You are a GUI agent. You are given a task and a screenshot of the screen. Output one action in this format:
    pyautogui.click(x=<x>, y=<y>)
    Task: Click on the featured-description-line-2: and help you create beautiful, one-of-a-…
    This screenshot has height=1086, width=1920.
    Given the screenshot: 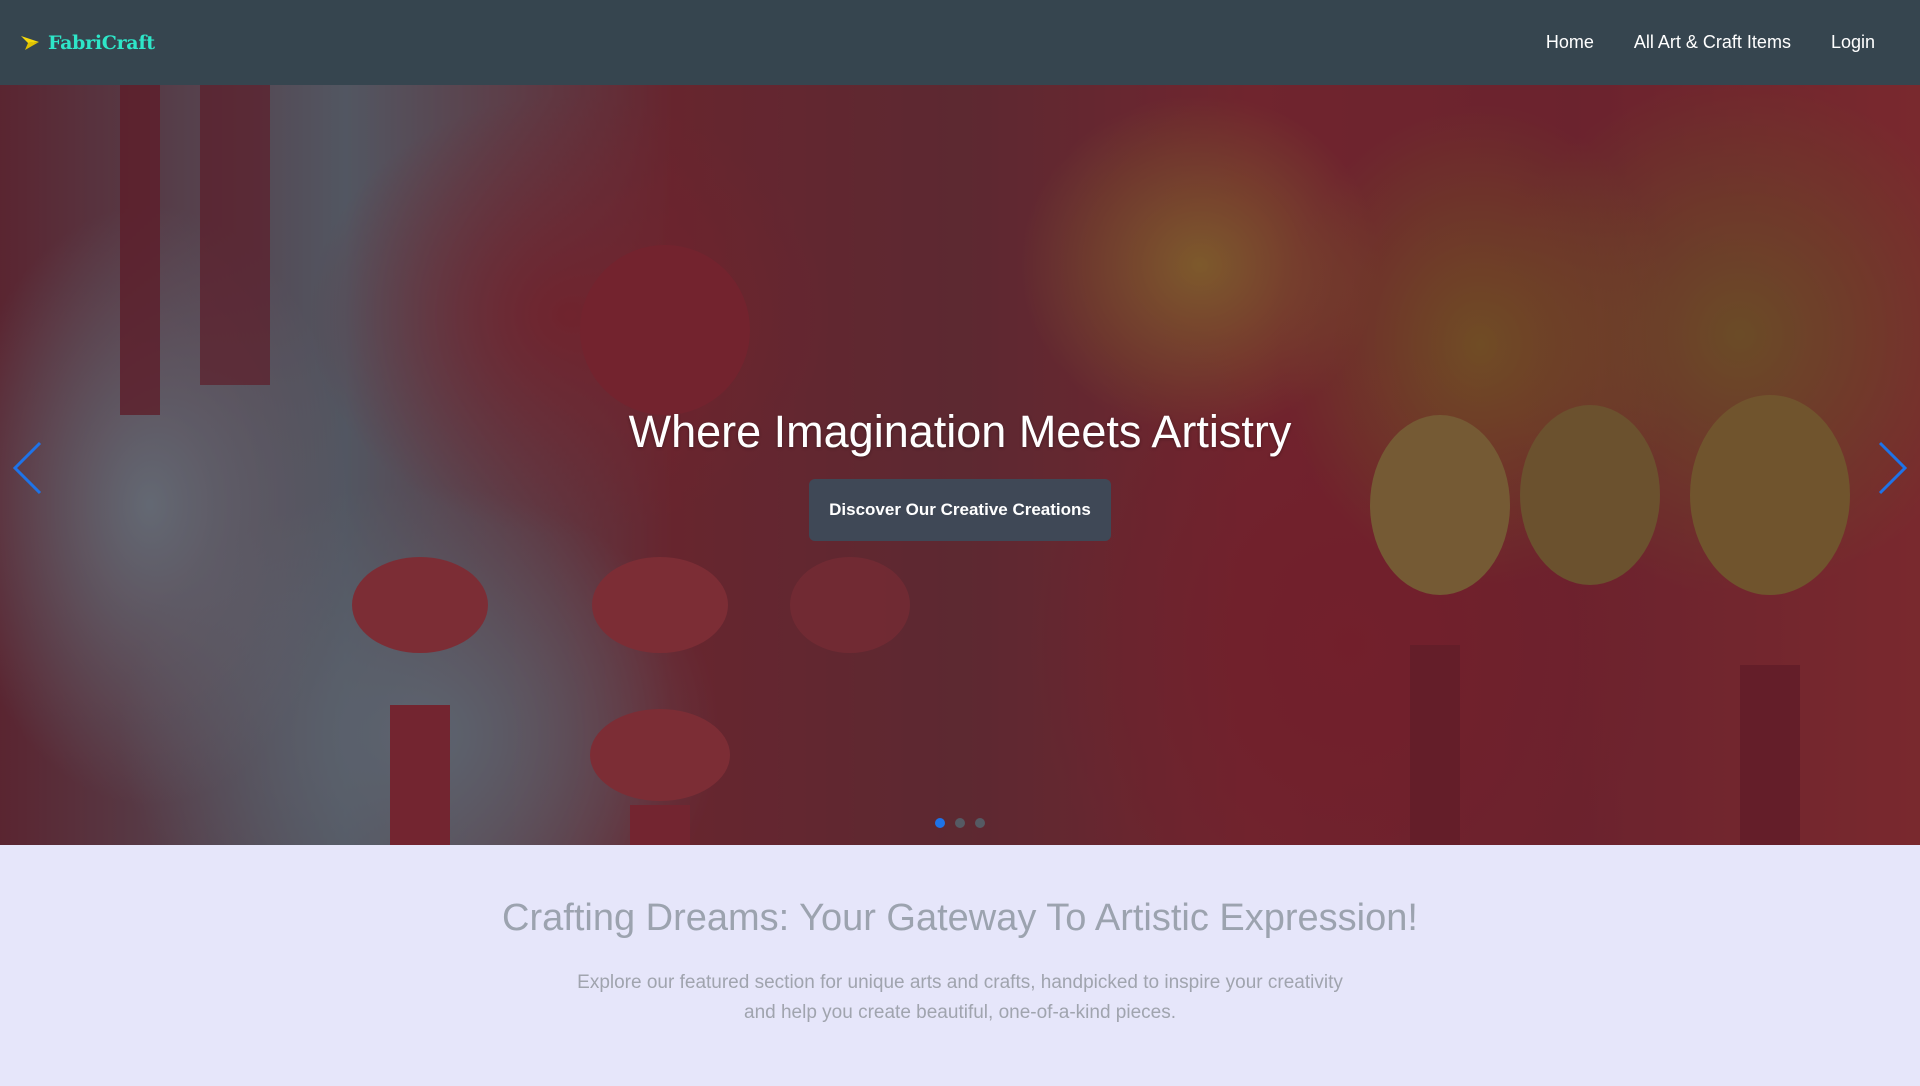 What is the action you would take?
    pyautogui.click(x=960, y=1012)
    